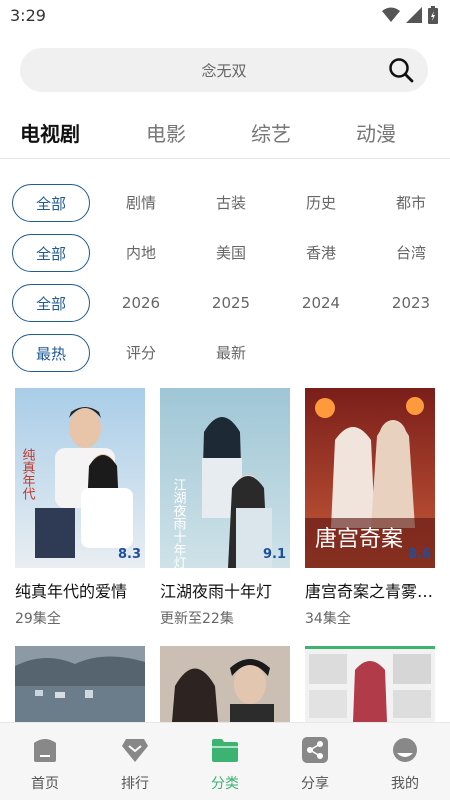 The height and width of the screenshot is (800, 450). What do you see at coordinates (231, 303) in the screenshot?
I see `filter-year-2025: 2025` at bounding box center [231, 303].